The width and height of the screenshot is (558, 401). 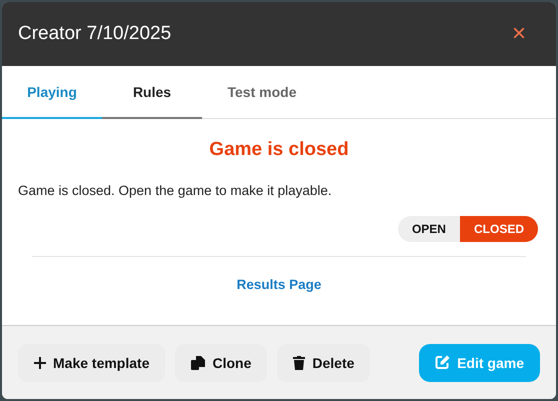 I want to click on close-button: ×, so click(x=519, y=34).